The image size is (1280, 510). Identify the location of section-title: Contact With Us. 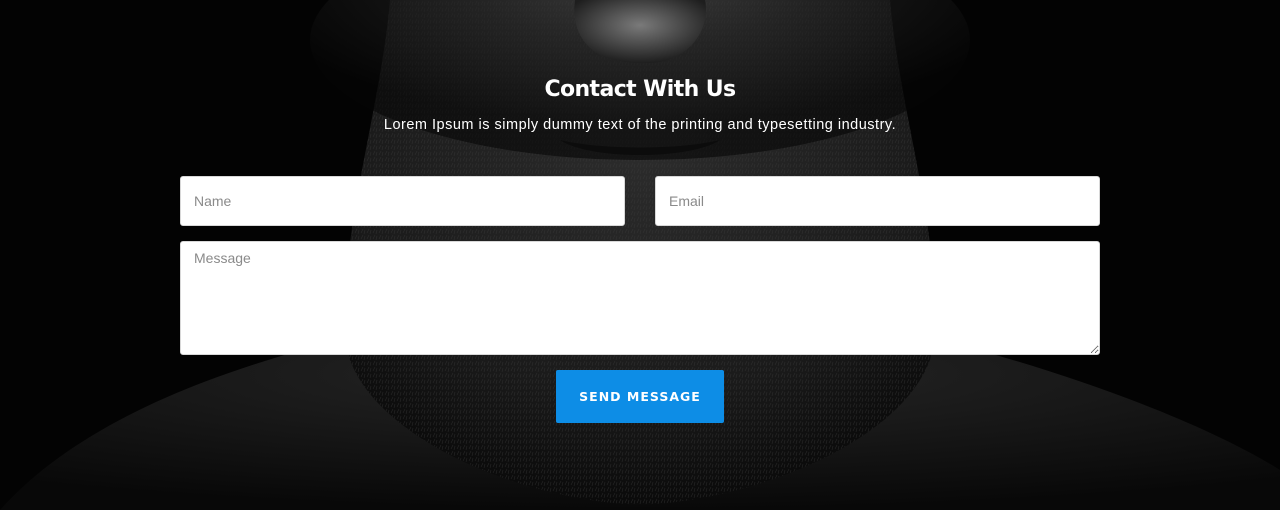
(640, 89).